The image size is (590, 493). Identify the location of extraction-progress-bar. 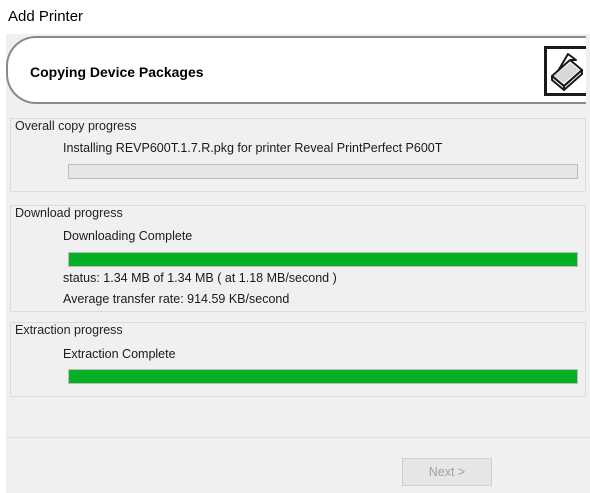
(323, 376).